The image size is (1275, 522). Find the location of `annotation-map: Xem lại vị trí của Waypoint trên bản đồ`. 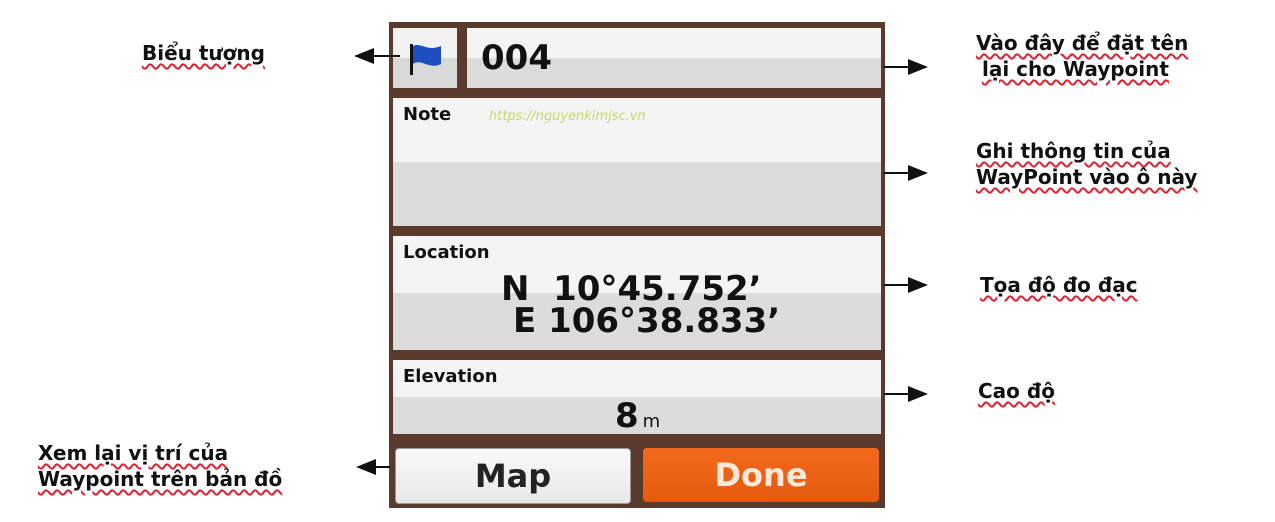

annotation-map: Xem lại vị trí của Waypoint trên bản đồ is located at coordinates (160, 466).